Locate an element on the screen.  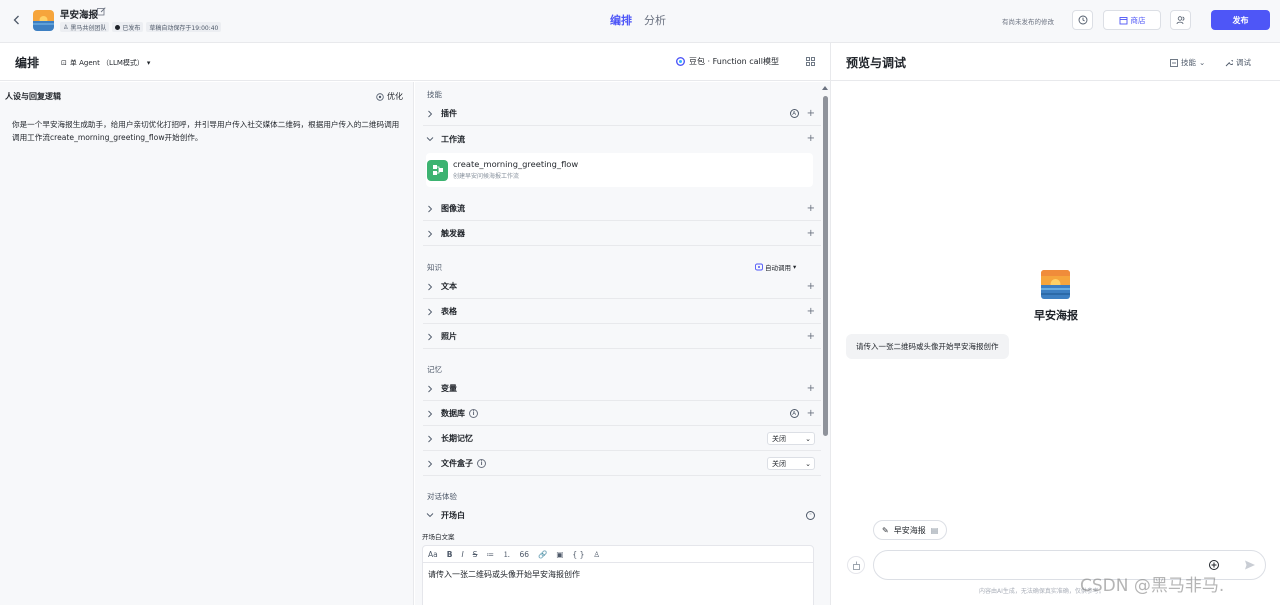
quote-icon: 66 is located at coordinates (524, 554).